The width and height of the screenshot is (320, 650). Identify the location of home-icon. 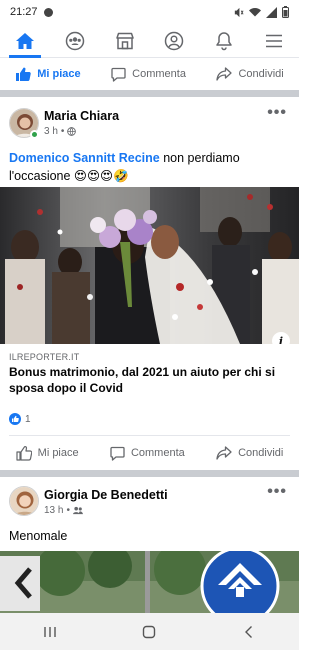
(24, 40).